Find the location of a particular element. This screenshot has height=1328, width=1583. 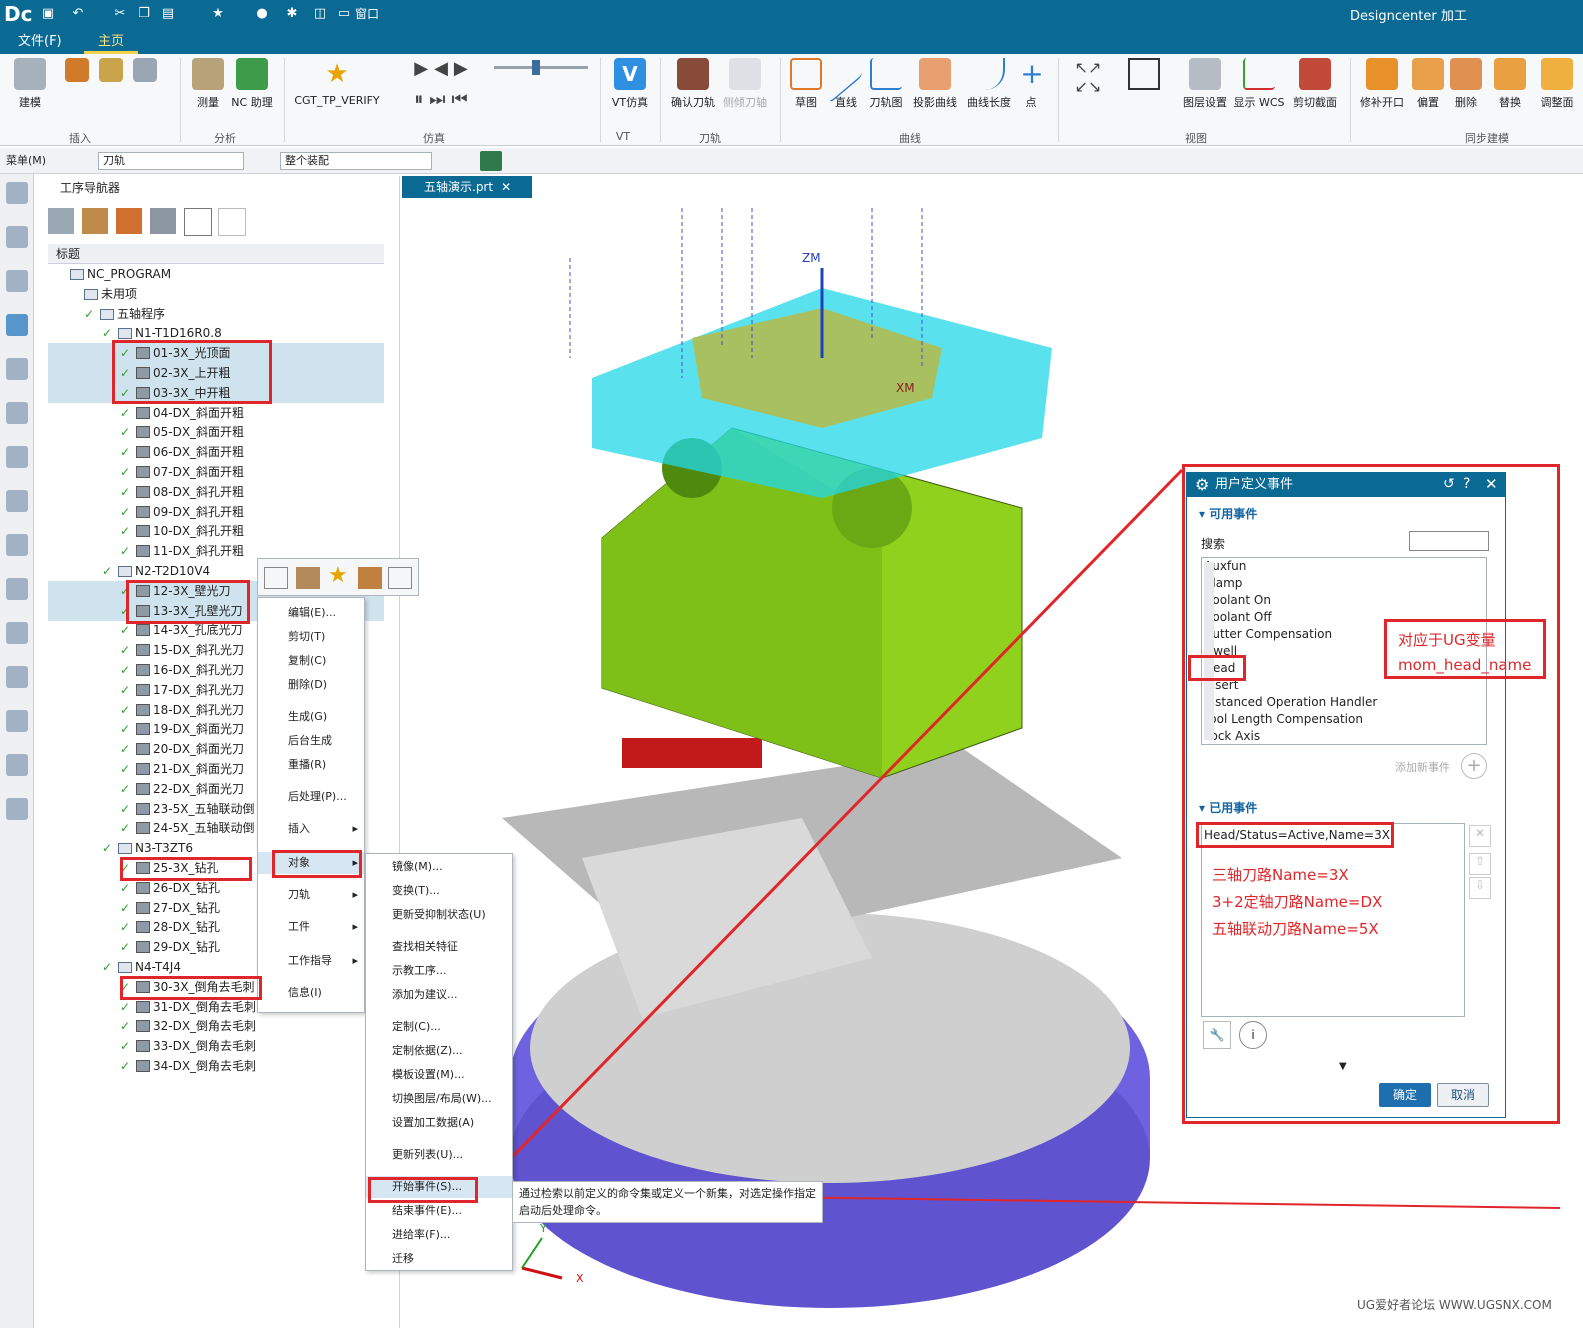

save-icon: ▣ is located at coordinates (48, 14).